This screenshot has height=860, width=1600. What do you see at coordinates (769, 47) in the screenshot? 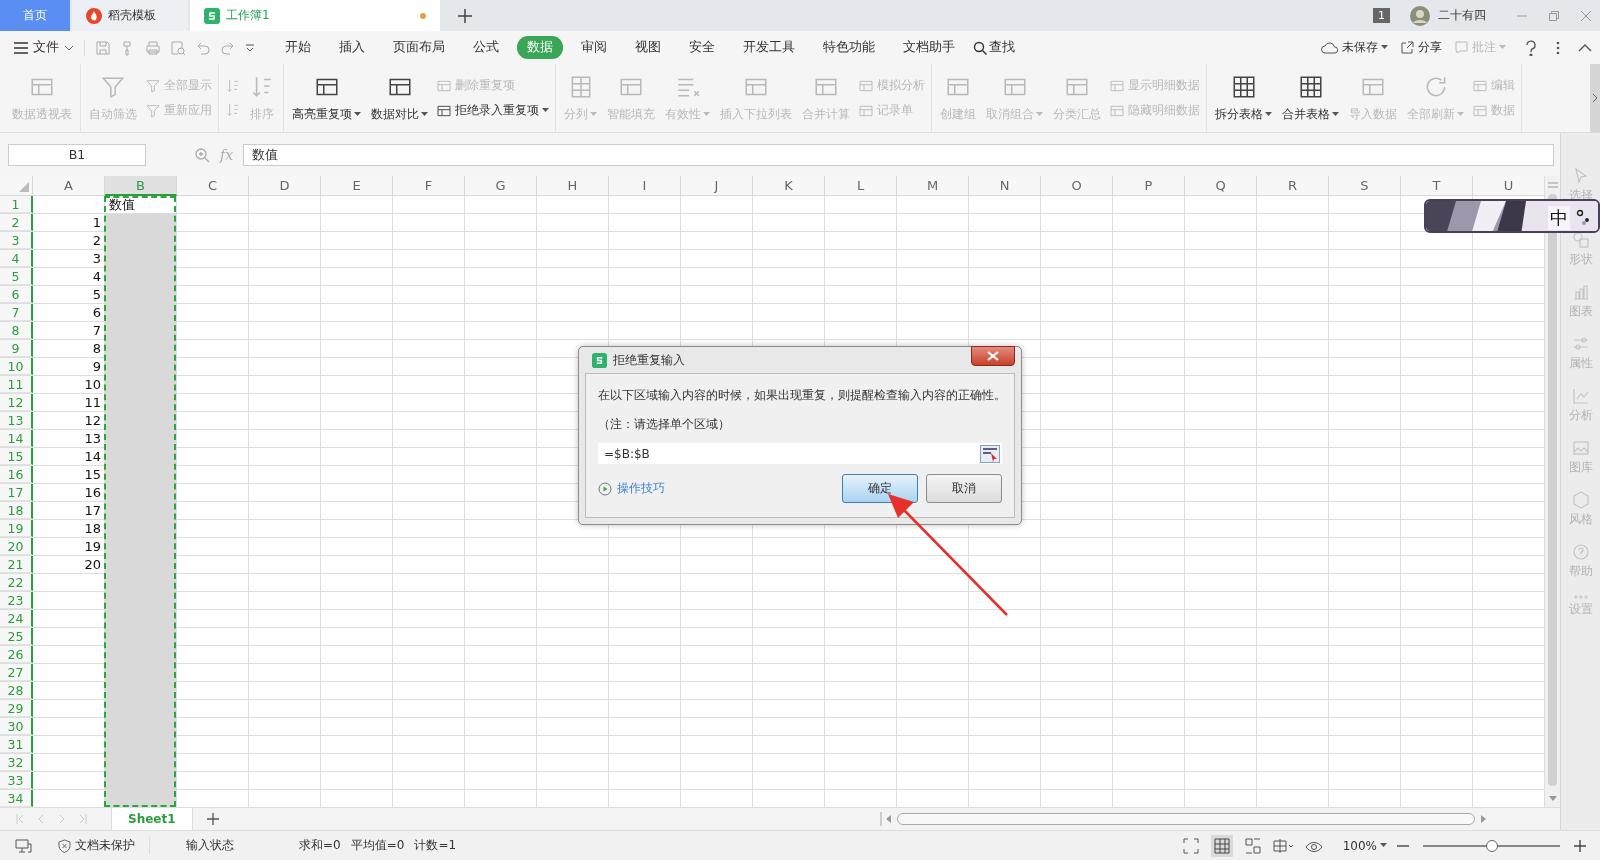
I see `ribbon-tab: 开发工具` at bounding box center [769, 47].